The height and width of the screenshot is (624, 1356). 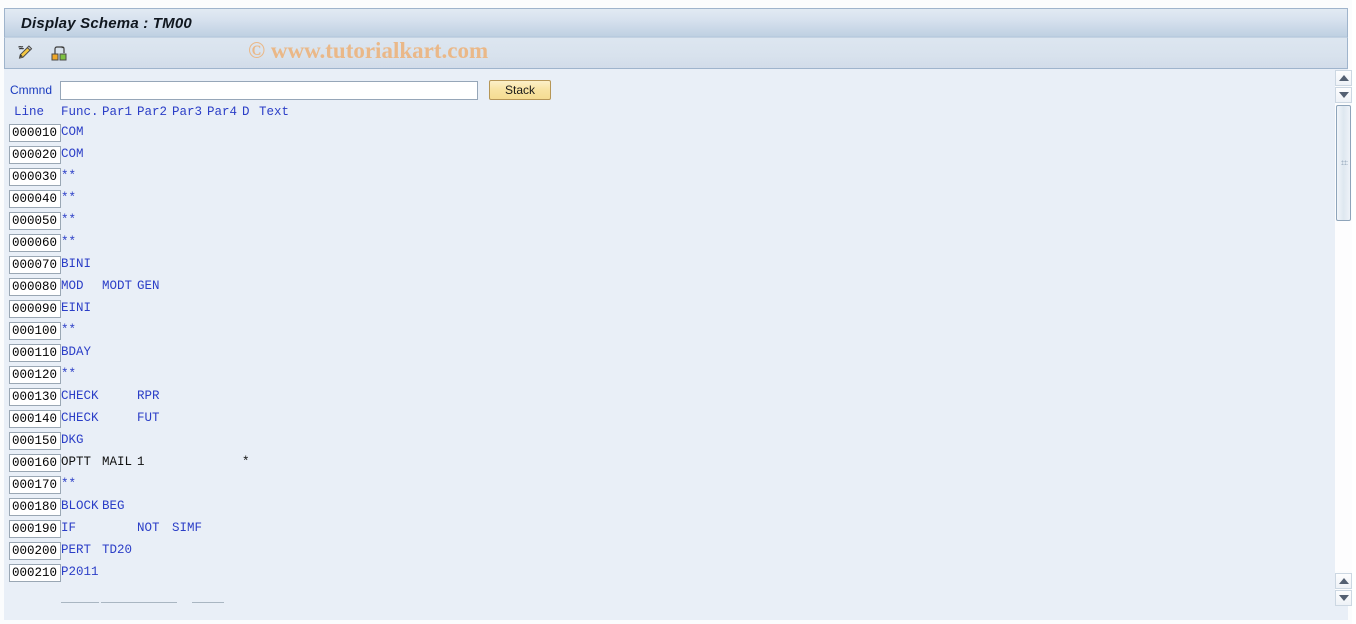 I want to click on scroll-up-button, so click(x=1343, y=78).